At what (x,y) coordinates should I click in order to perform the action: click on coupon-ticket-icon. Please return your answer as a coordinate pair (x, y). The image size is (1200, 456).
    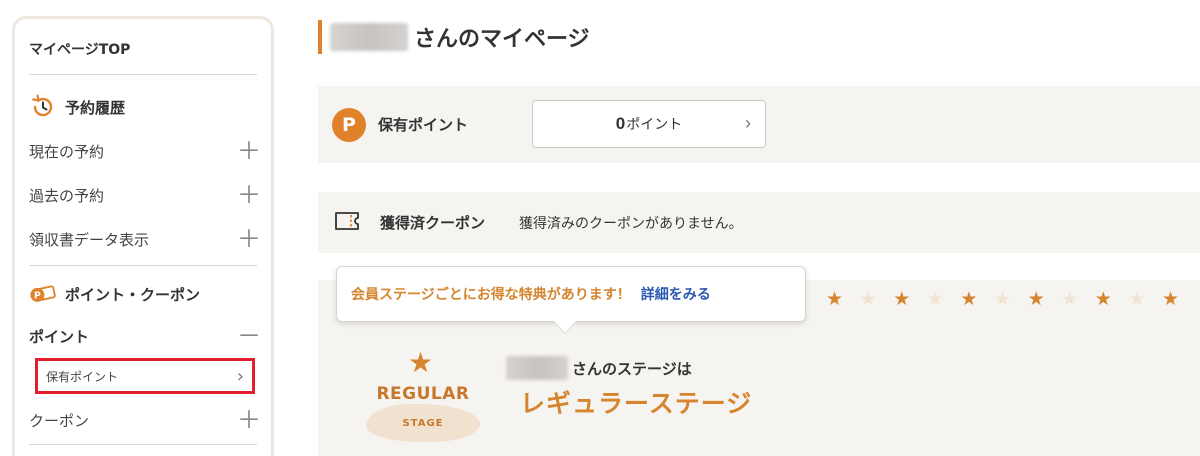
    Looking at the image, I should click on (349, 223).